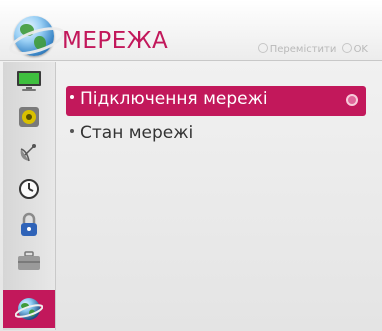  What do you see at coordinates (262, 48) in the screenshot?
I see `move-hint-icon` at bounding box center [262, 48].